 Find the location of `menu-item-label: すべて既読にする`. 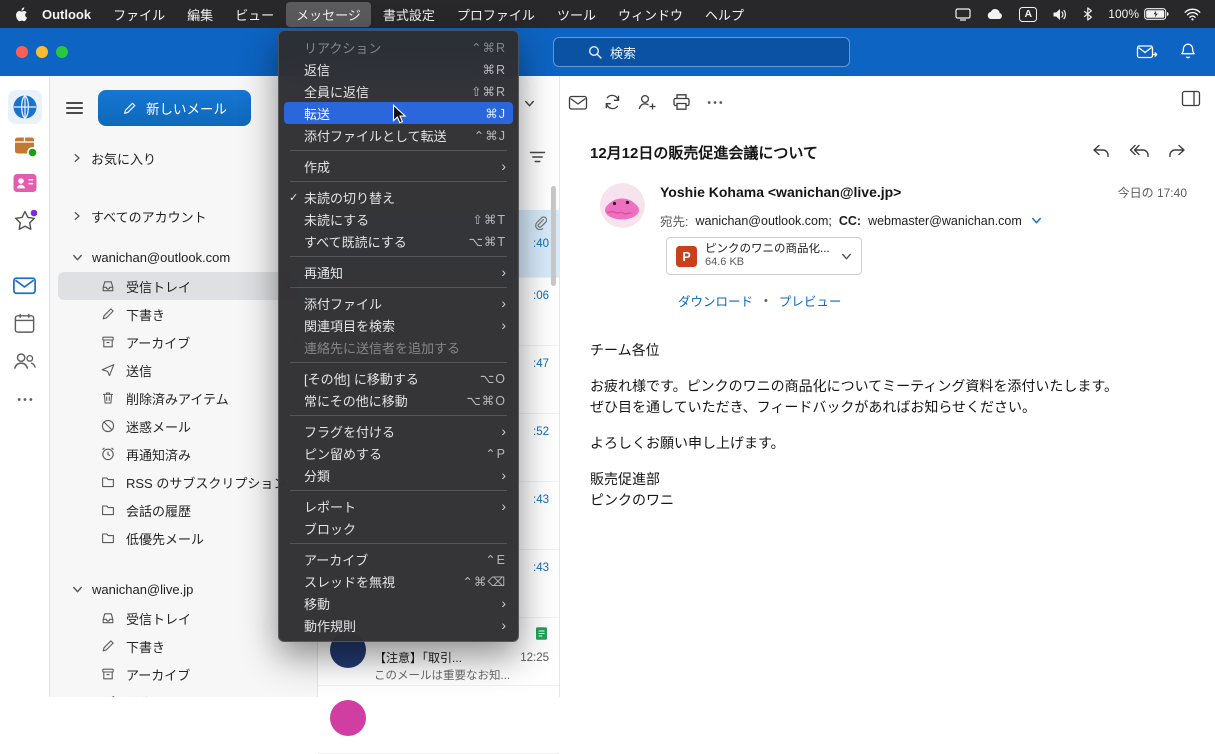

menu-item-label: すべて既読にする is located at coordinates (355, 242).